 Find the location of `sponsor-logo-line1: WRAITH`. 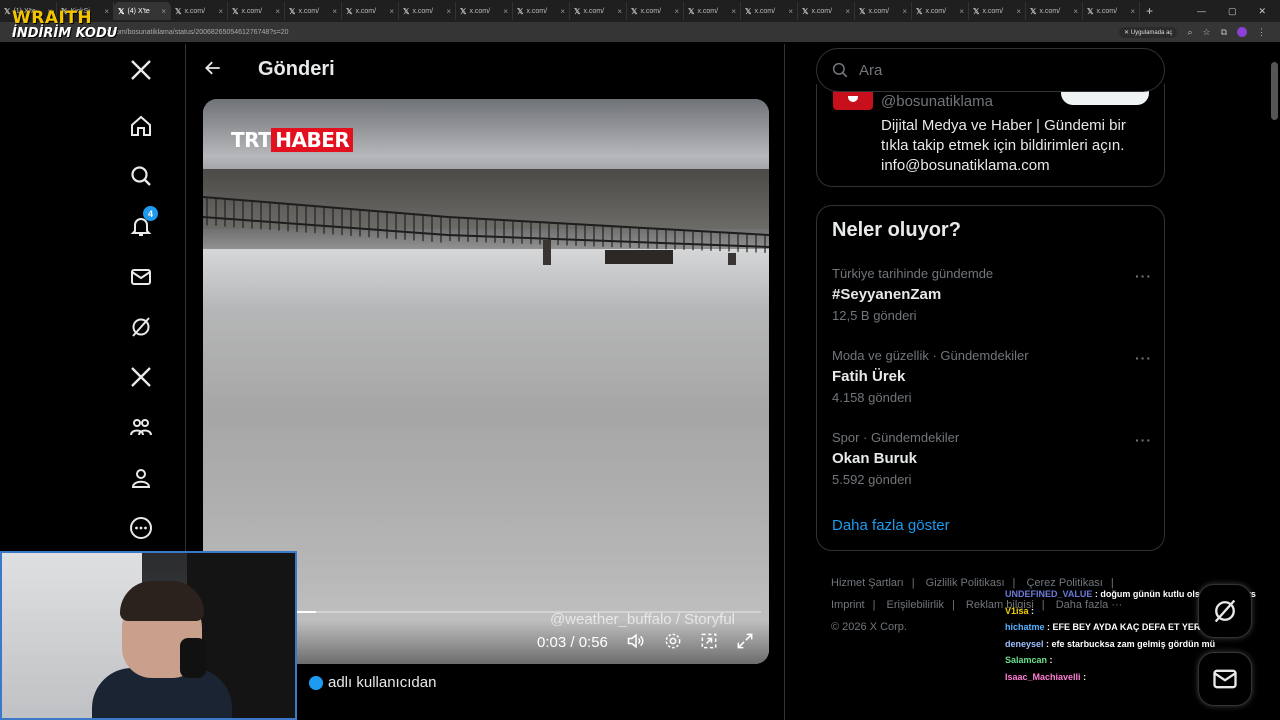

sponsor-logo-line1: WRAITH is located at coordinates (52, 18).